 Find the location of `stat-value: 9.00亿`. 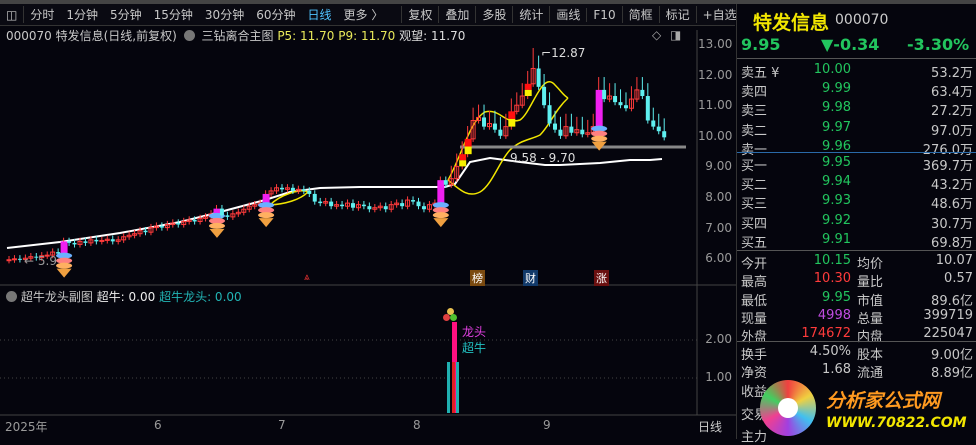

stat-value: 9.00亿 is located at coordinates (952, 355).